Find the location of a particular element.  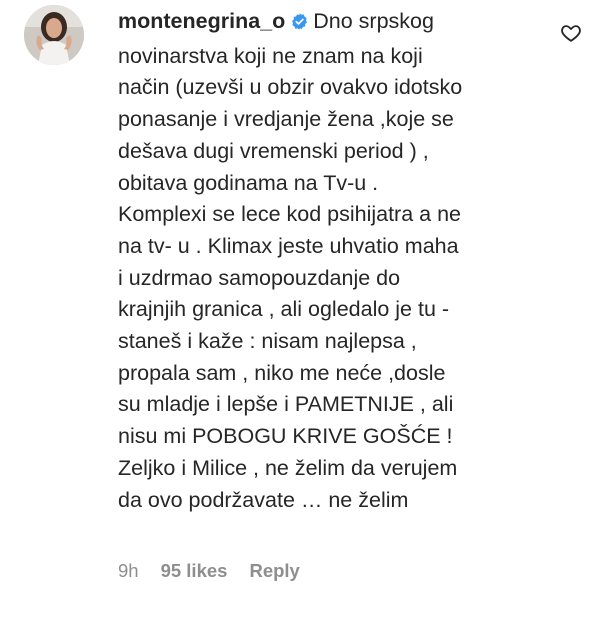

comment-text-line: krajnjih granica , ali ogledalo je tu - is located at coordinates (284, 309).